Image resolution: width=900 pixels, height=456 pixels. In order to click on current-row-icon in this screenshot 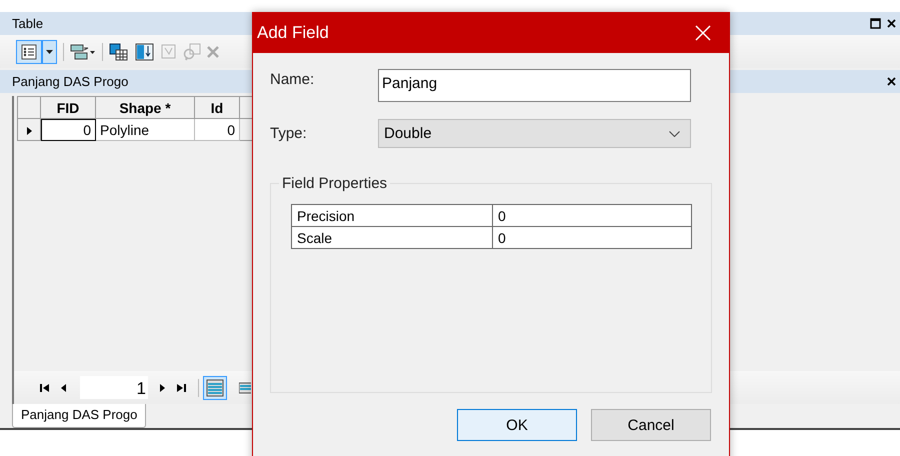, I will do `click(29, 130)`.